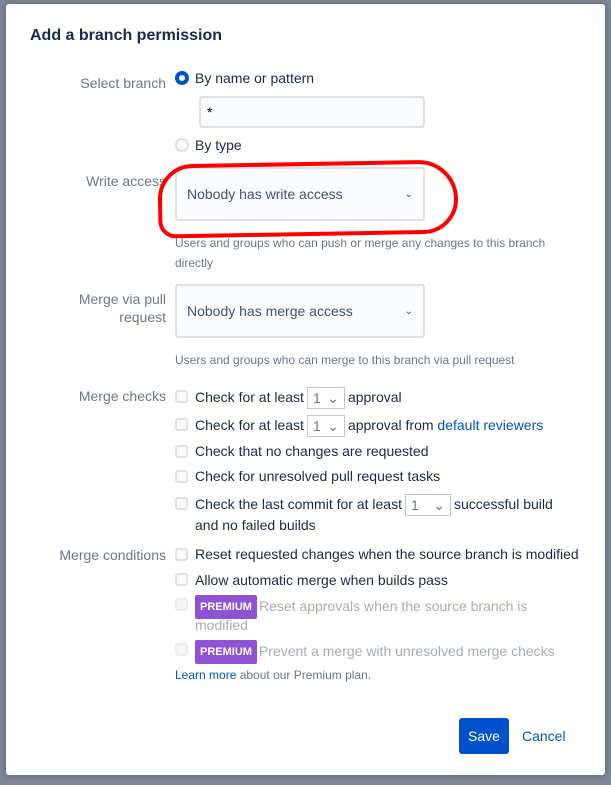 The image size is (611, 785). What do you see at coordinates (273, 675) in the screenshot?
I see `learn-more-text: Learn more about our Premium plan.` at bounding box center [273, 675].